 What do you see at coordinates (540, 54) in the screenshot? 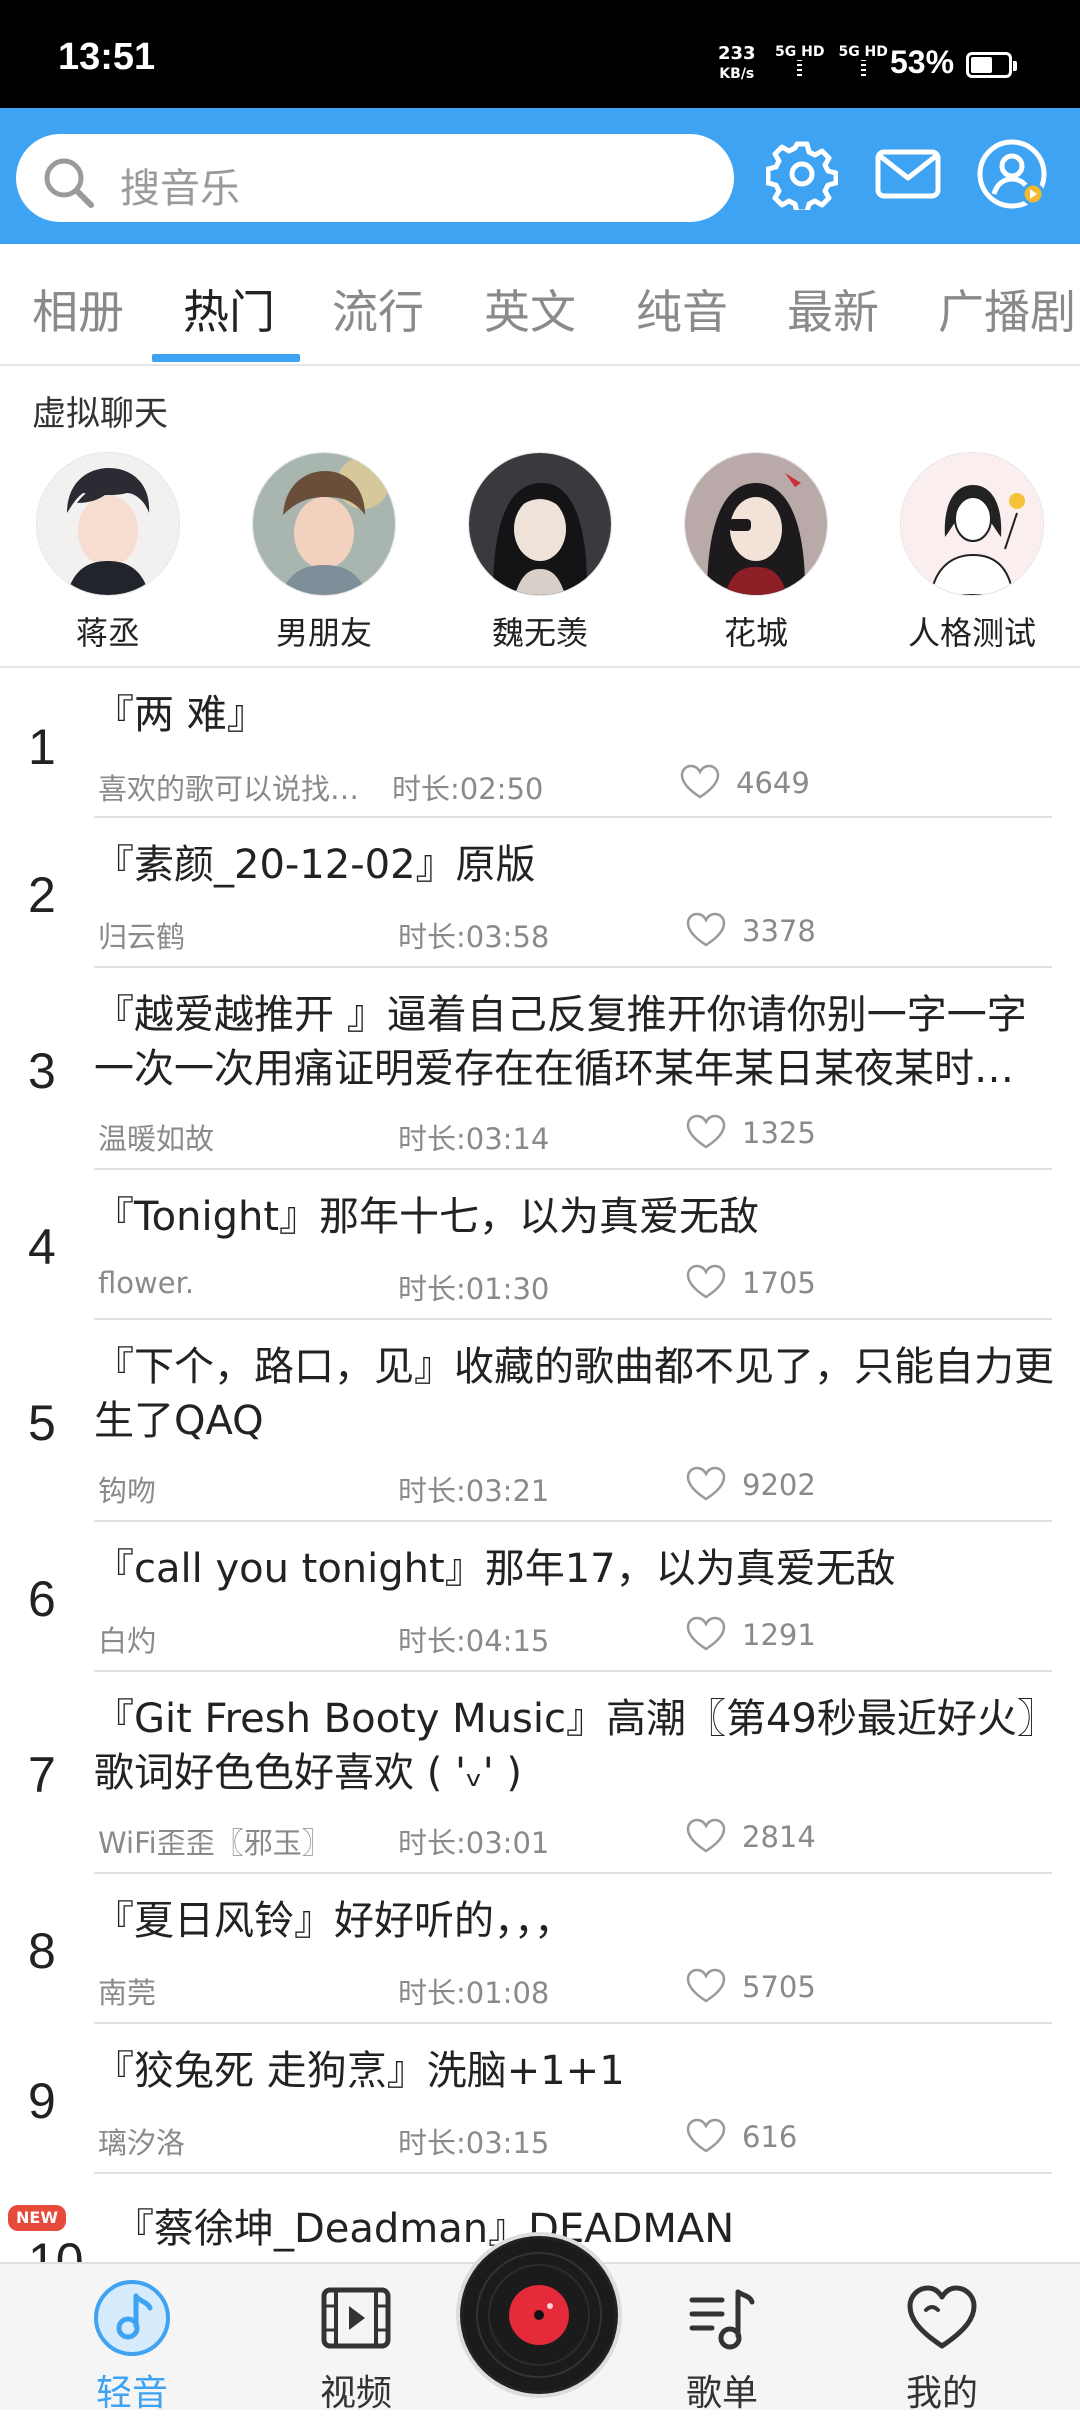
I see `status-bar: 13:51 233 KB/s 5G HD 5G HD 53%` at bounding box center [540, 54].